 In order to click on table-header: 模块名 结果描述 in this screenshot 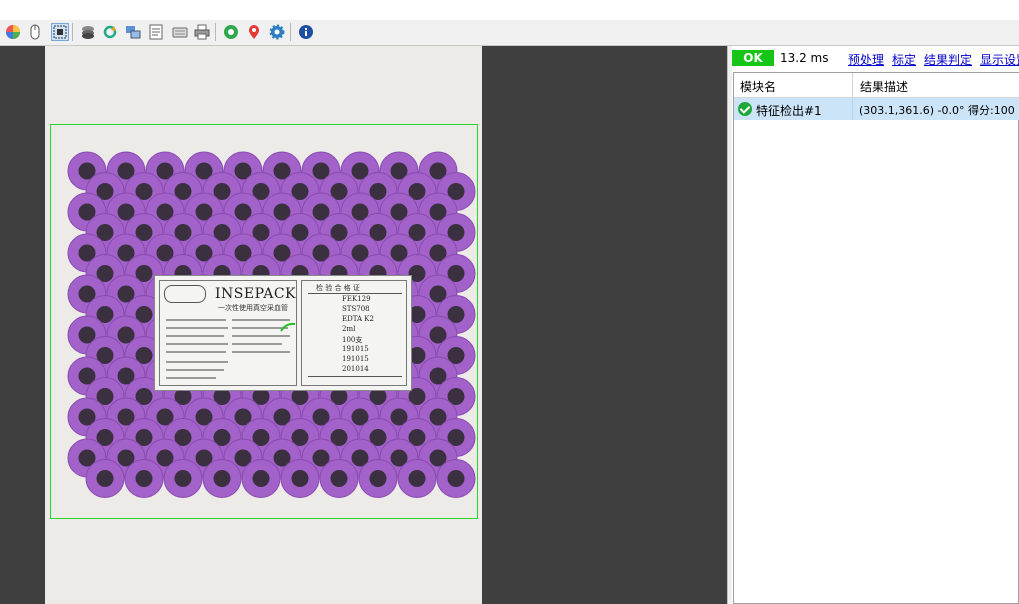, I will do `click(876, 85)`.